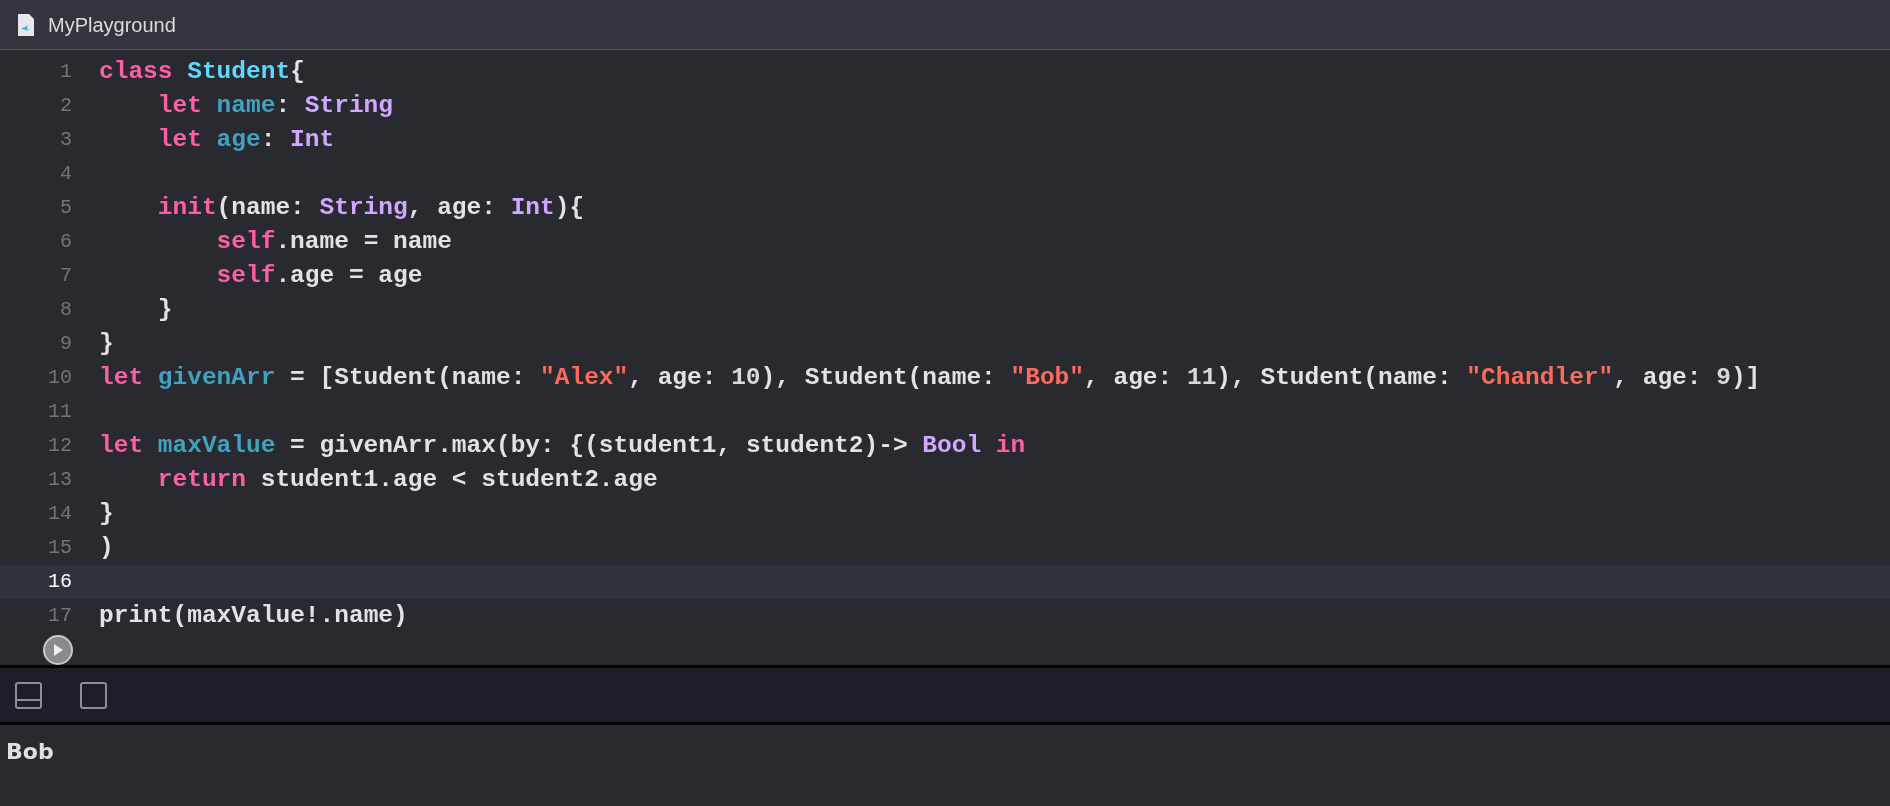 This screenshot has width=1890, height=806. What do you see at coordinates (112, 25) in the screenshot?
I see `window-title: MyPlayground` at bounding box center [112, 25].